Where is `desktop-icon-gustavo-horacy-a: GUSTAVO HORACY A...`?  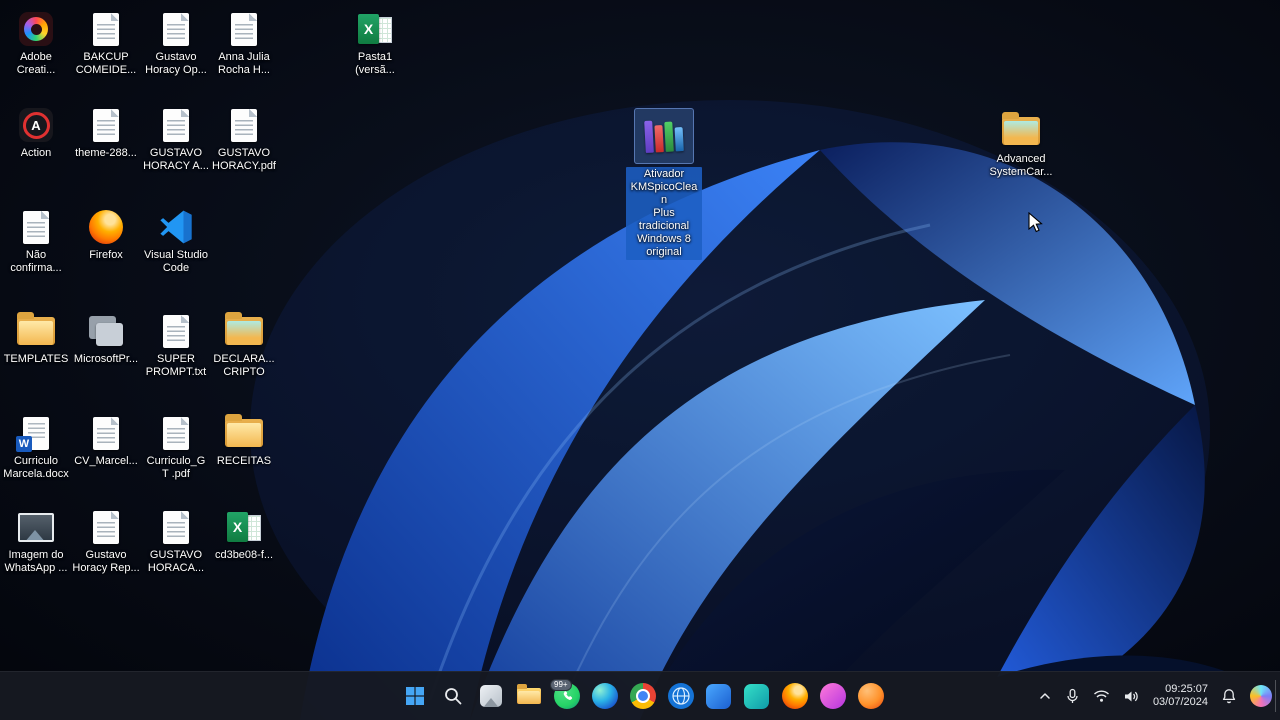
desktop-icon-gustavo-horacy-a: GUSTAVO HORACY A... is located at coordinates (176, 139).